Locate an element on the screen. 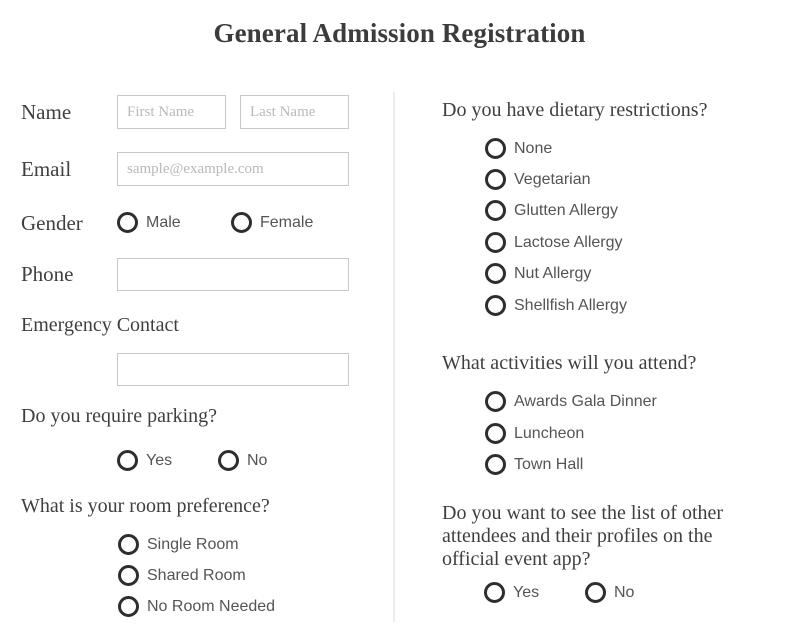 The width and height of the screenshot is (799, 636). radio-option-label: Town Hall is located at coordinates (549, 464).